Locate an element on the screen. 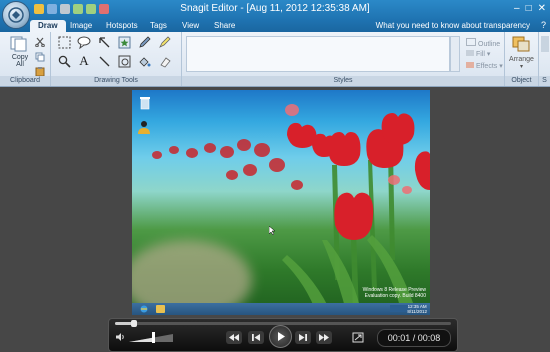 Image resolution: width=550 pixels, height=352 pixels. tab-share: Share is located at coordinates (224, 25).